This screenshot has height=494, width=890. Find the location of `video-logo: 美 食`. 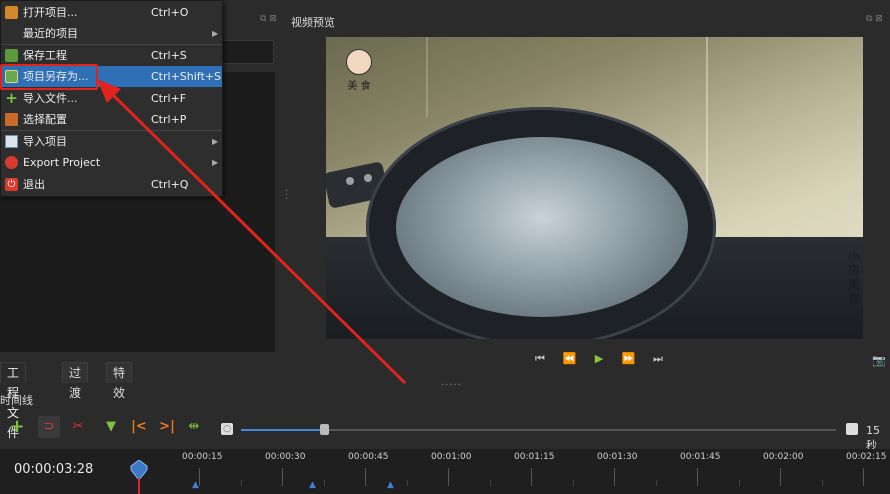

video-logo: 美 食 is located at coordinates (359, 73).